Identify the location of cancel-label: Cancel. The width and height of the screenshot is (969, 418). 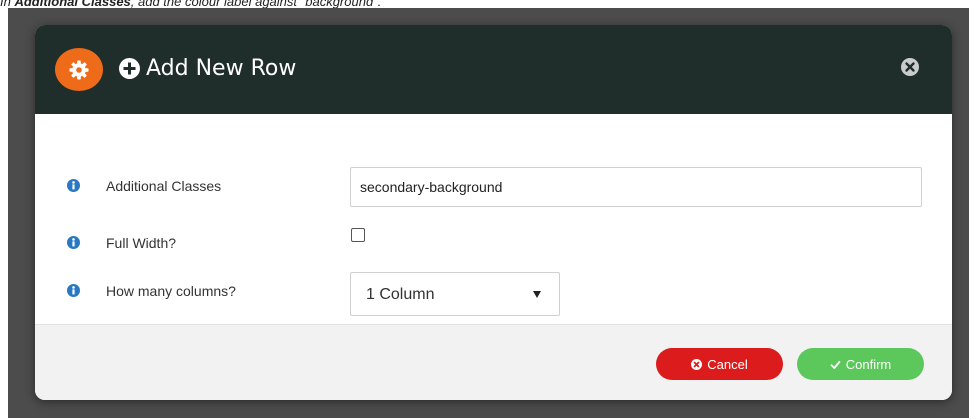
(727, 364).